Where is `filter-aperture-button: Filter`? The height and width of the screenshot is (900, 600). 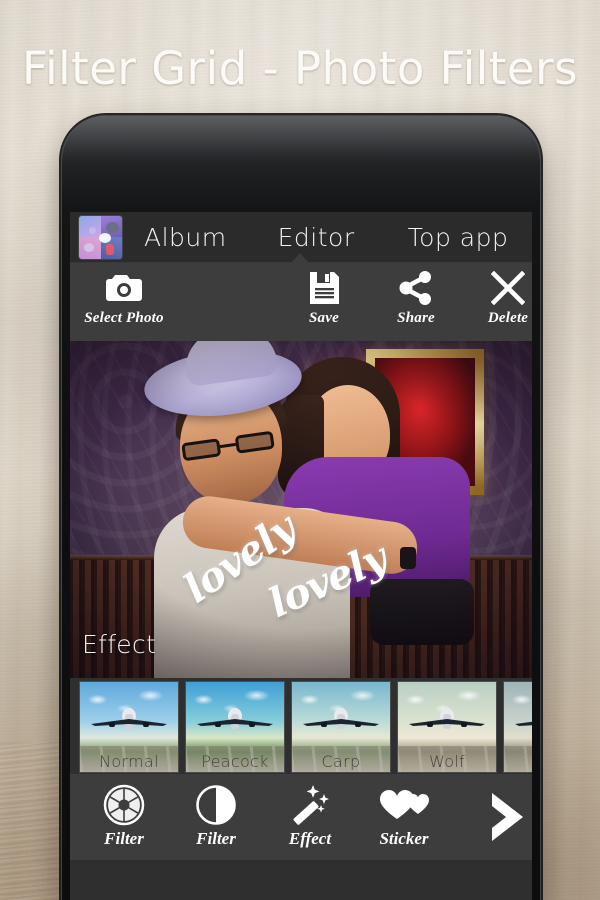 filter-aperture-button: Filter is located at coordinates (124, 815).